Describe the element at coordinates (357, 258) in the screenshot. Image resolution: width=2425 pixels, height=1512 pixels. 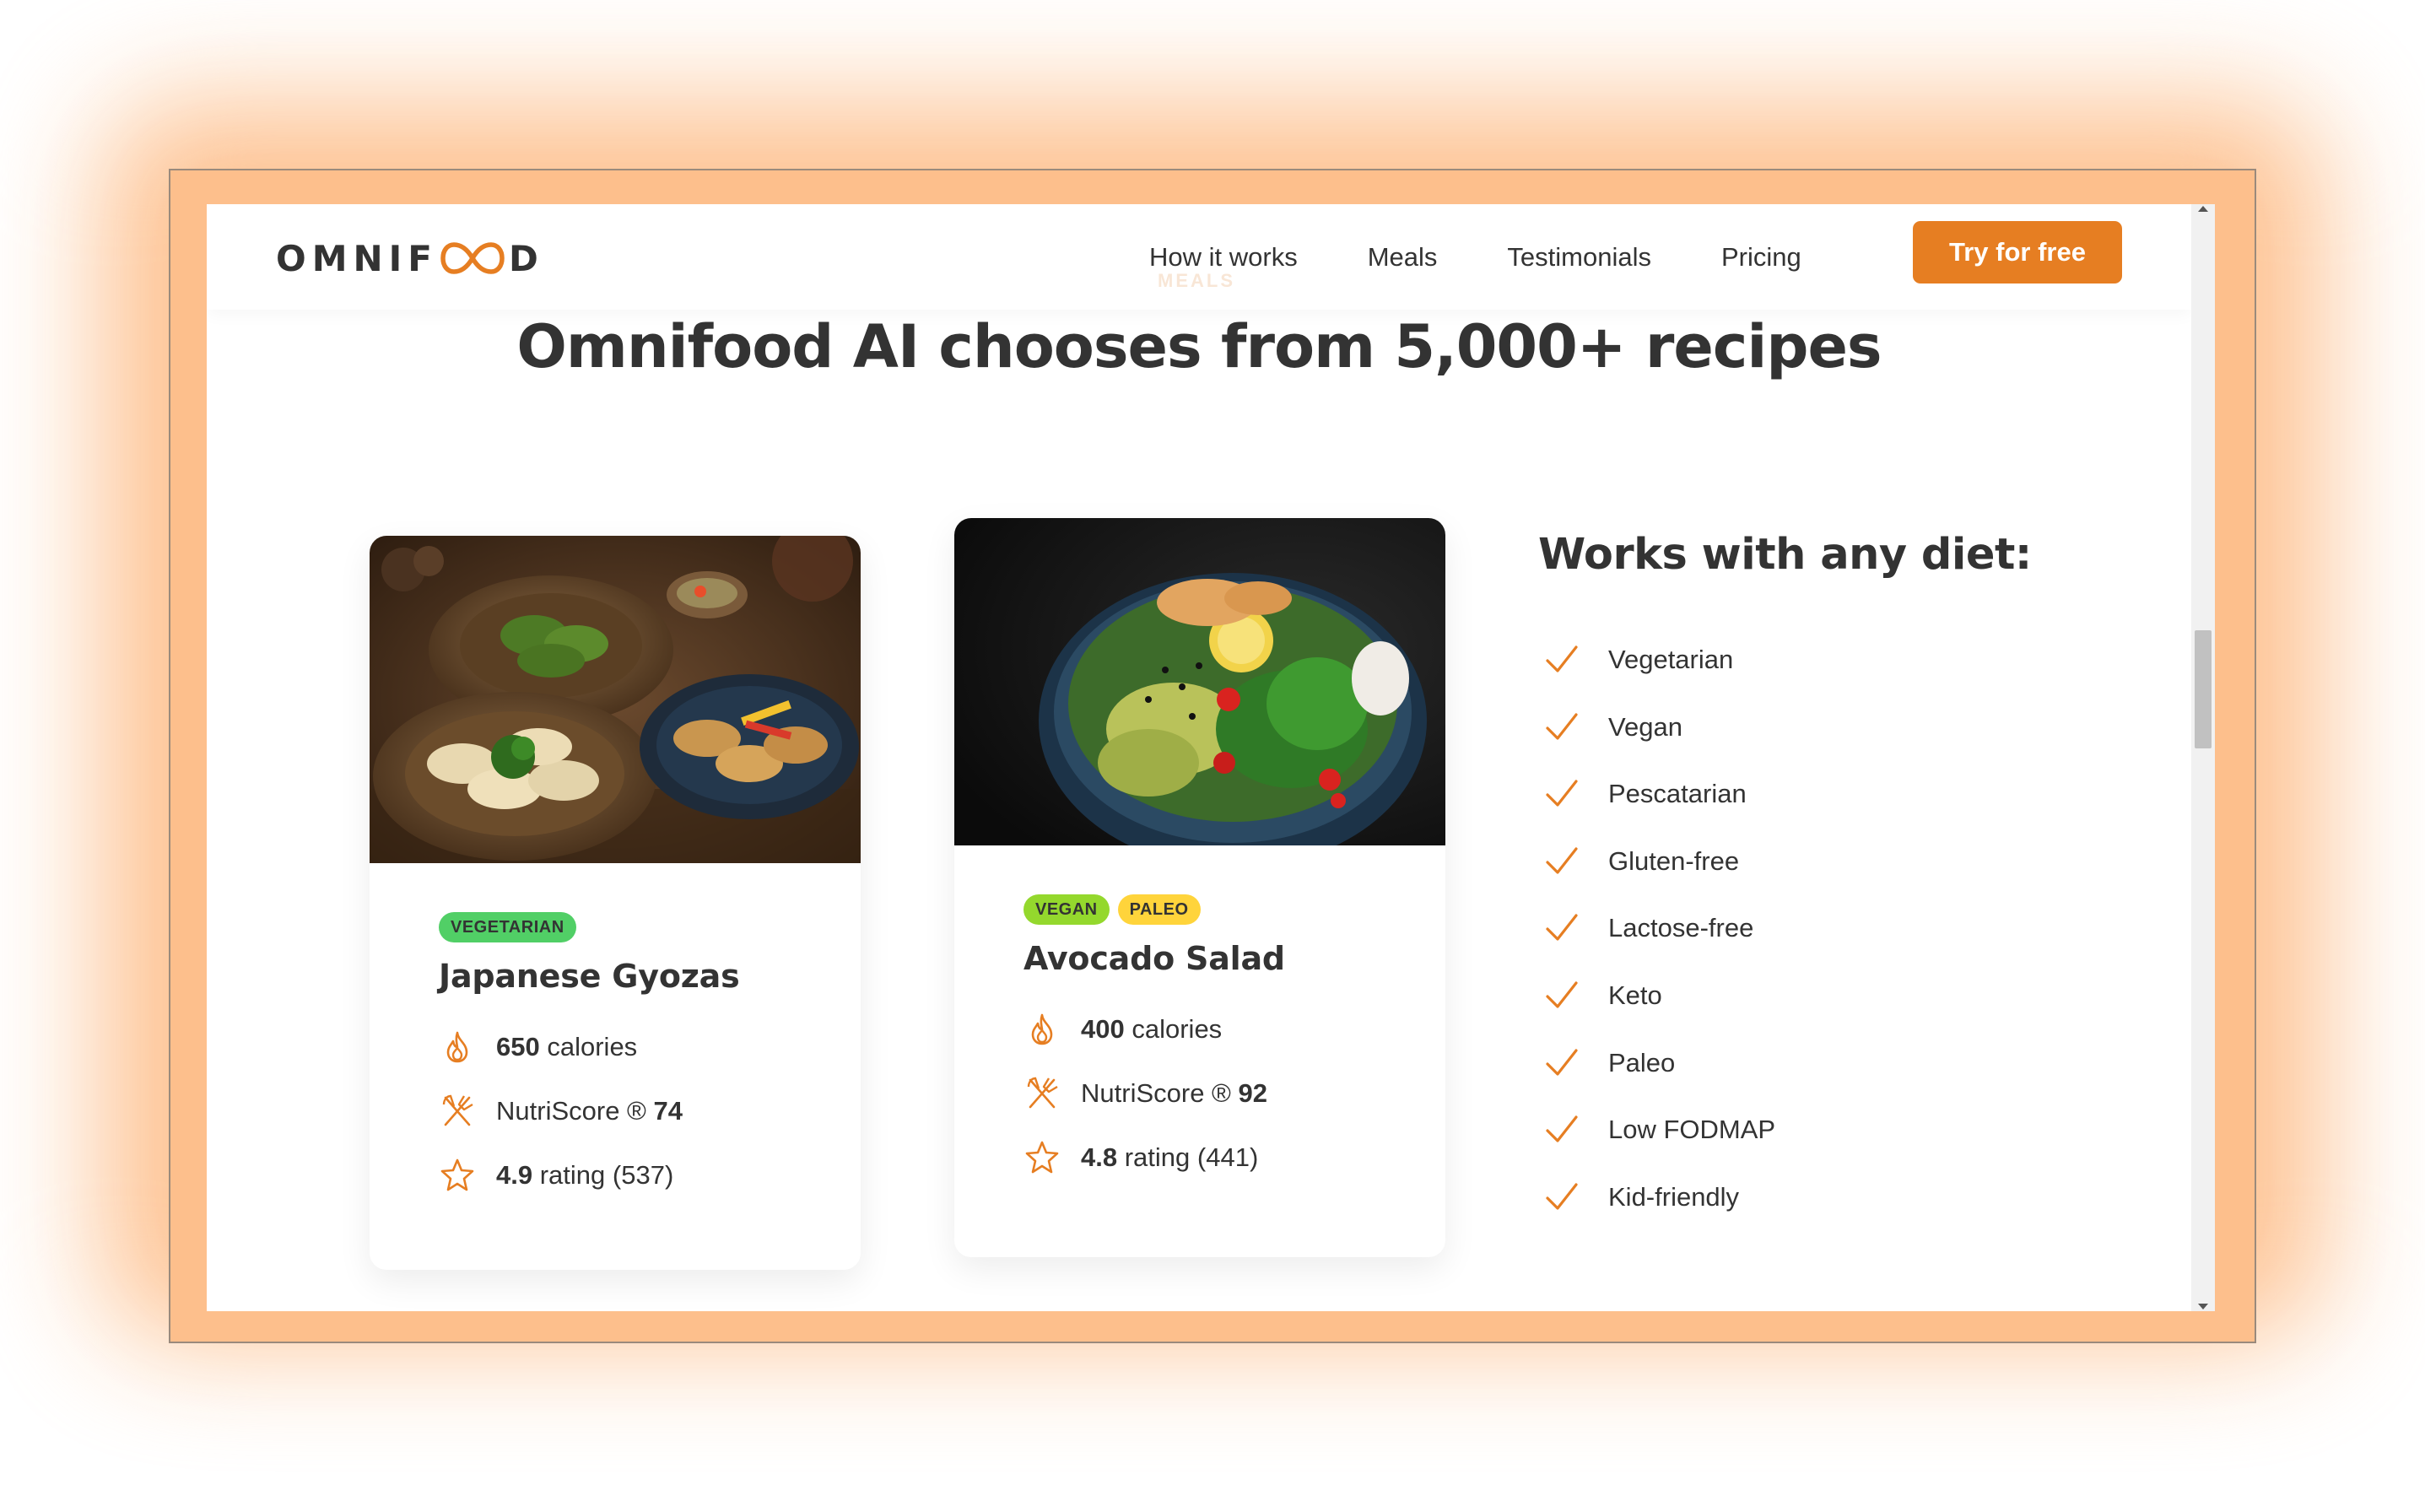
I see `logo-text-left: OMNIF` at that location.